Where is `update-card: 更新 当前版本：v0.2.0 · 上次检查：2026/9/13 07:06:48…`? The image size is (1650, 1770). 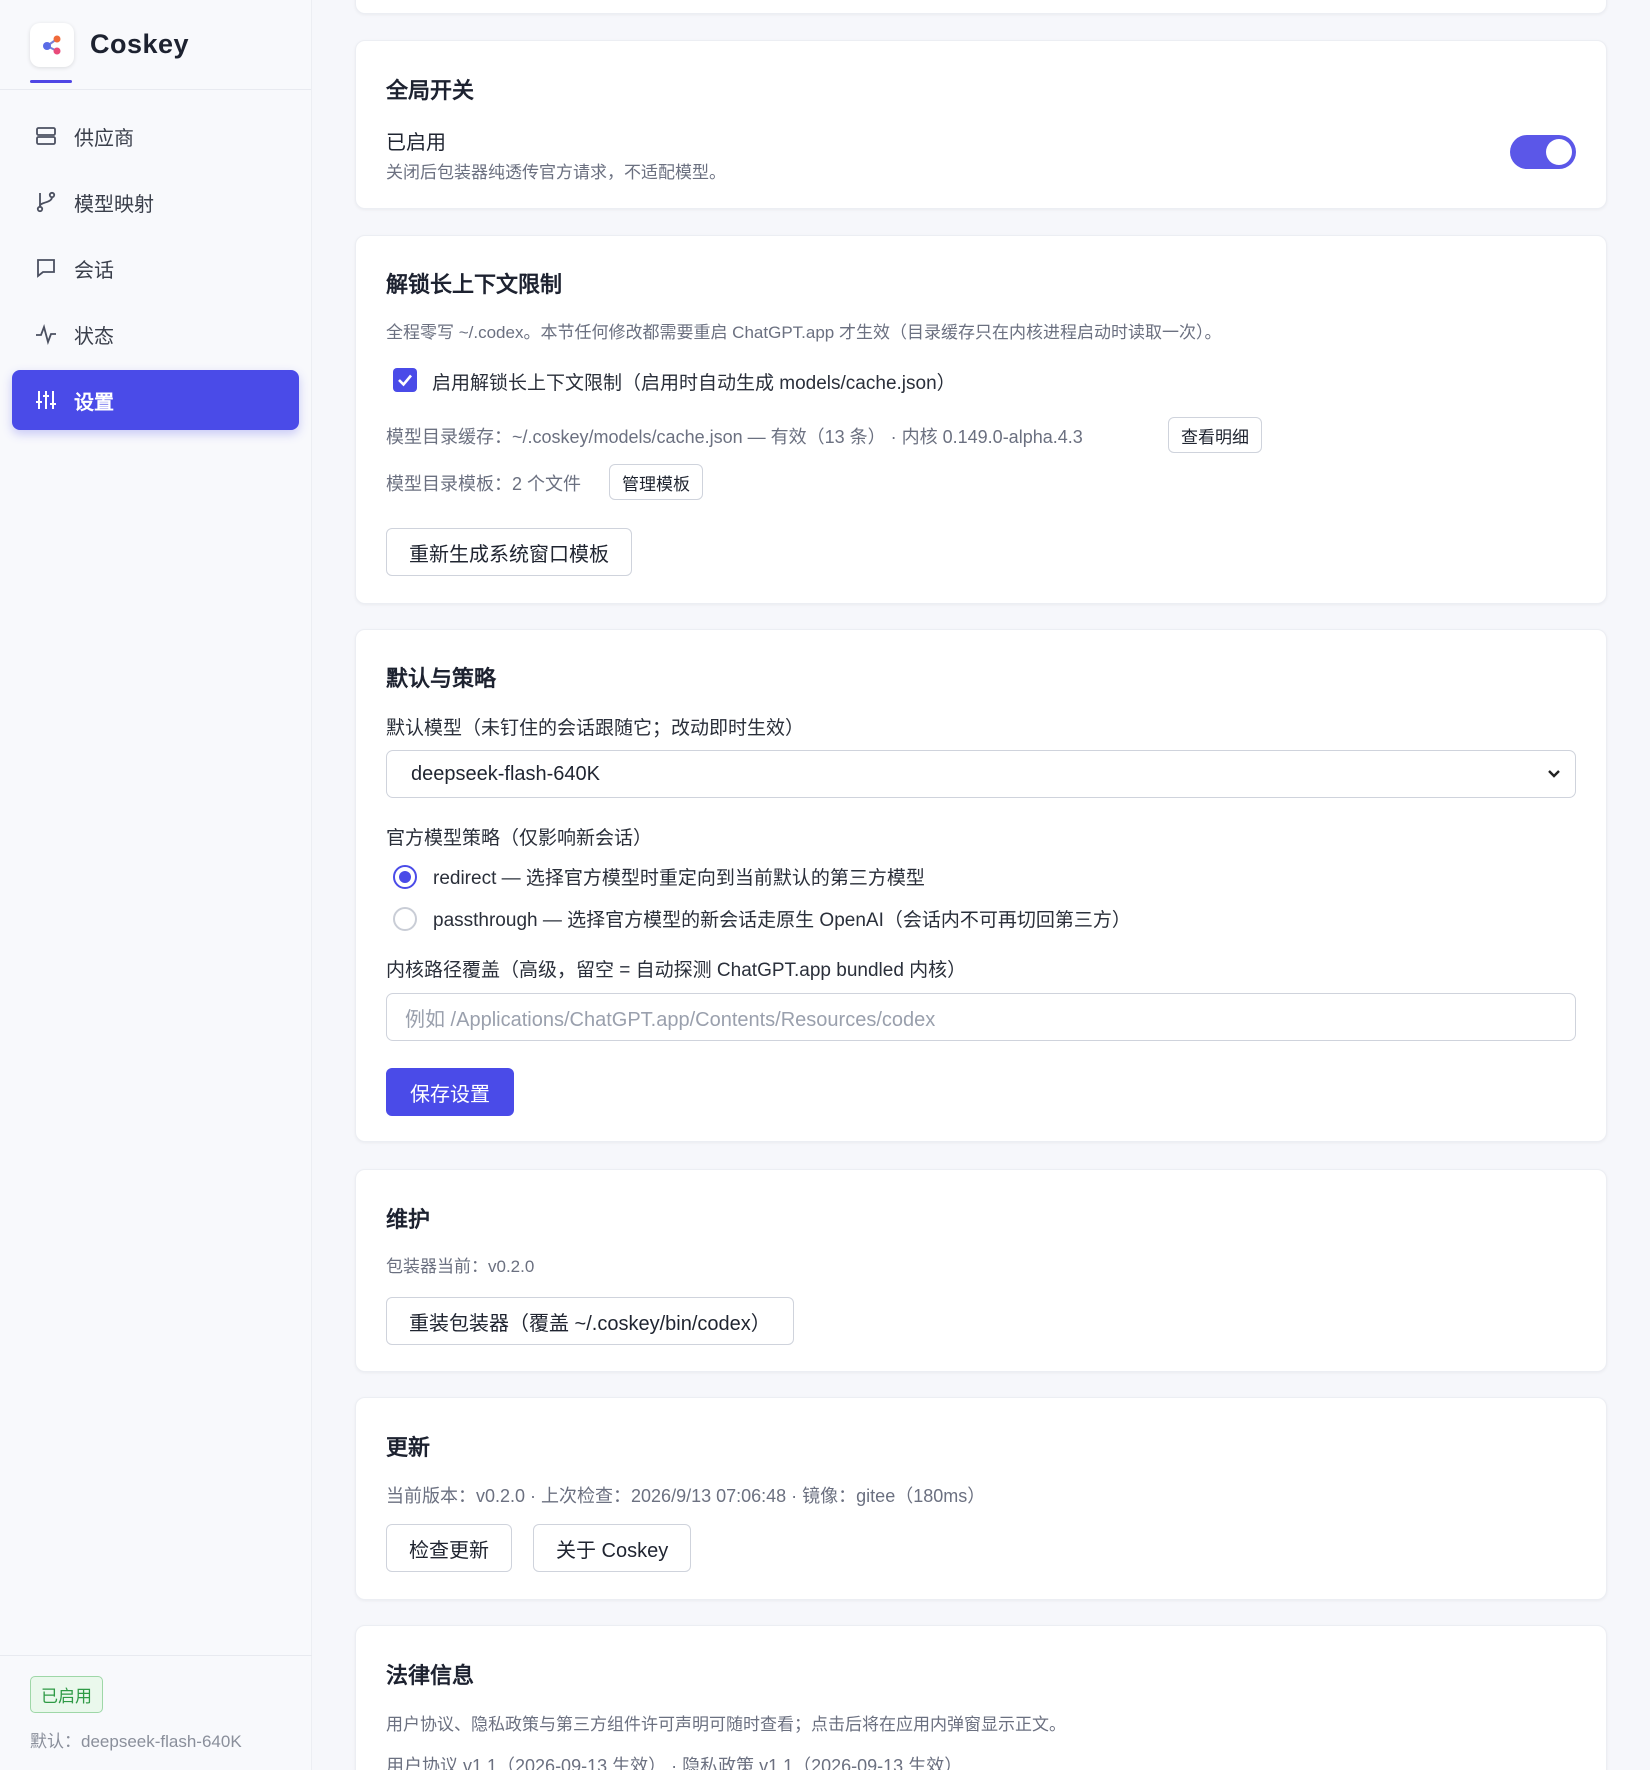
update-card: 更新 当前版本：v0.2.0 · 上次检查：2026/9/13 07:06:48… is located at coordinates (981, 1498).